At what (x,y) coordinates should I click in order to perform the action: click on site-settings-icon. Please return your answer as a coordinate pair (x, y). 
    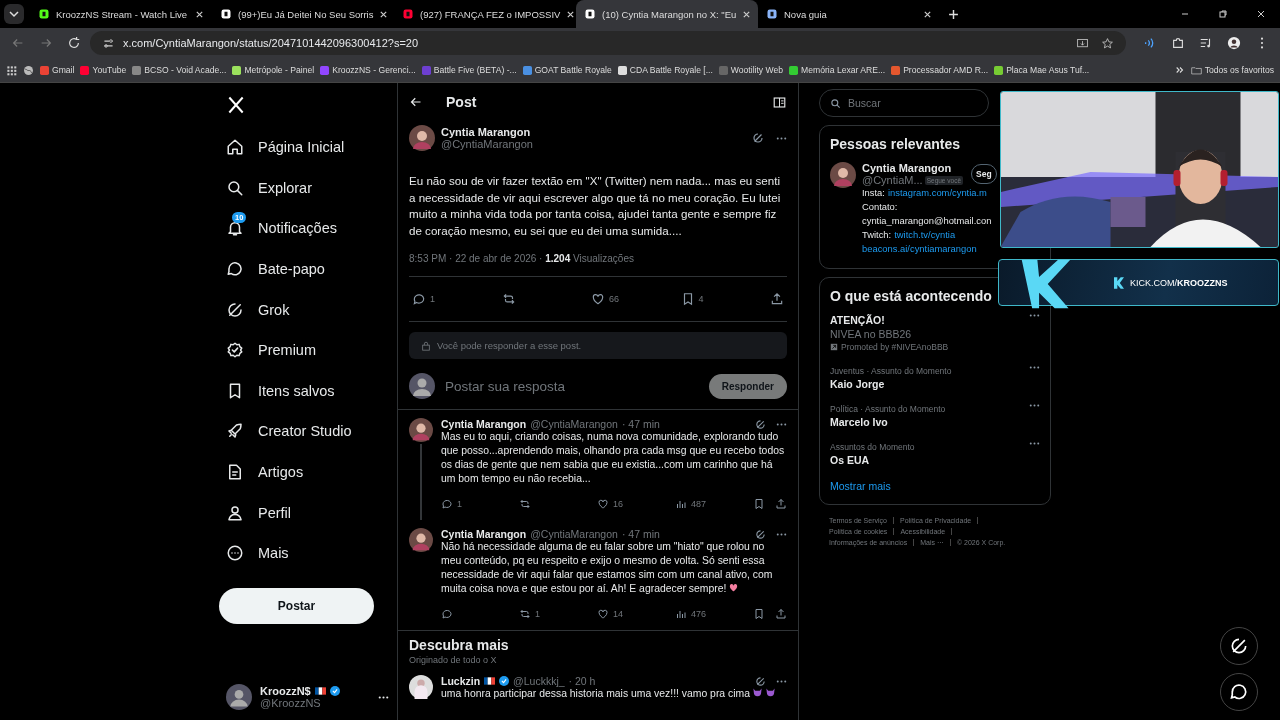
    Looking at the image, I should click on (108, 43).